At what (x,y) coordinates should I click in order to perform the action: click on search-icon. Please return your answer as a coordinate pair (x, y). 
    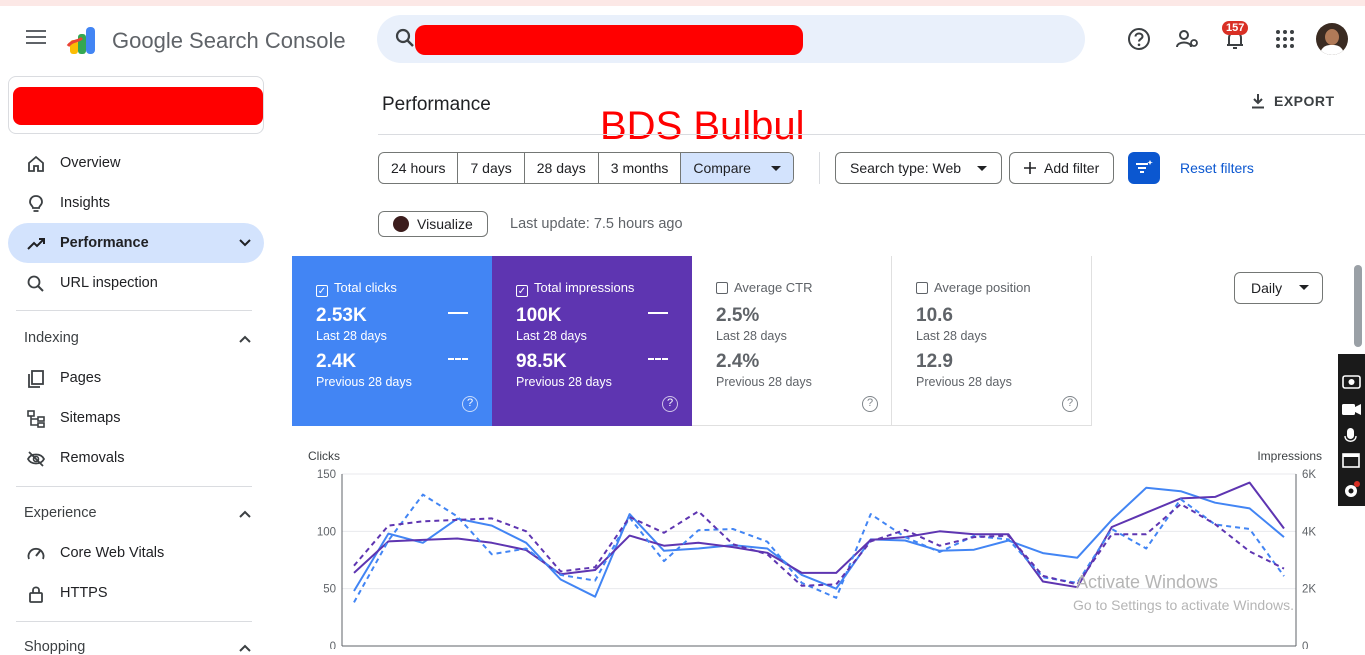
    Looking at the image, I should click on (404, 37).